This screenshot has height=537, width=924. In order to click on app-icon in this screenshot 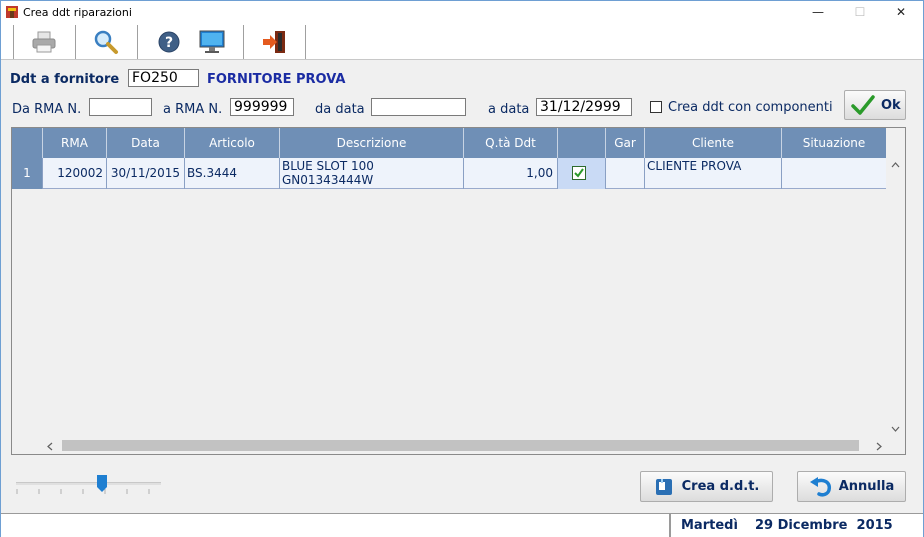, I will do `click(12, 12)`.